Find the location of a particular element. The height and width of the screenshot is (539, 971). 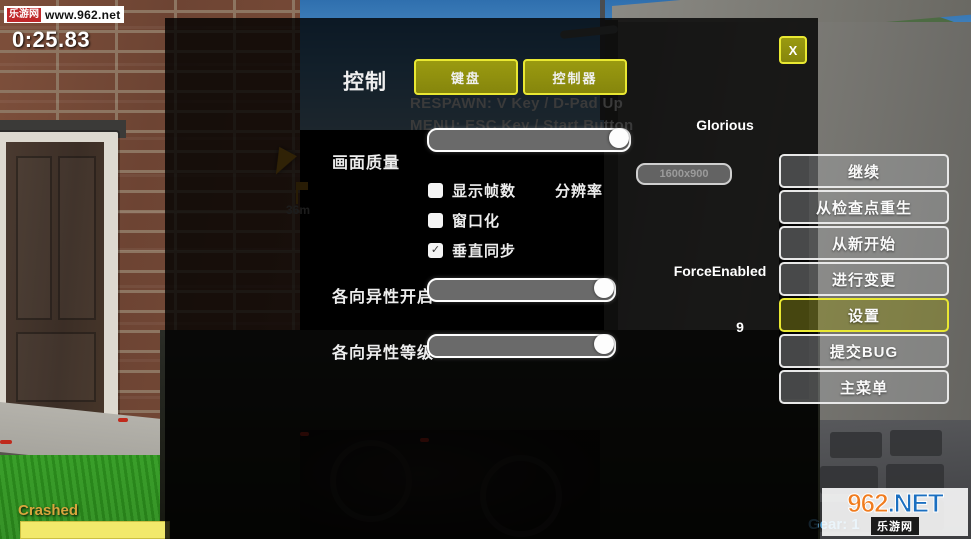

resolution-label: 分辨率 is located at coordinates (579, 191).